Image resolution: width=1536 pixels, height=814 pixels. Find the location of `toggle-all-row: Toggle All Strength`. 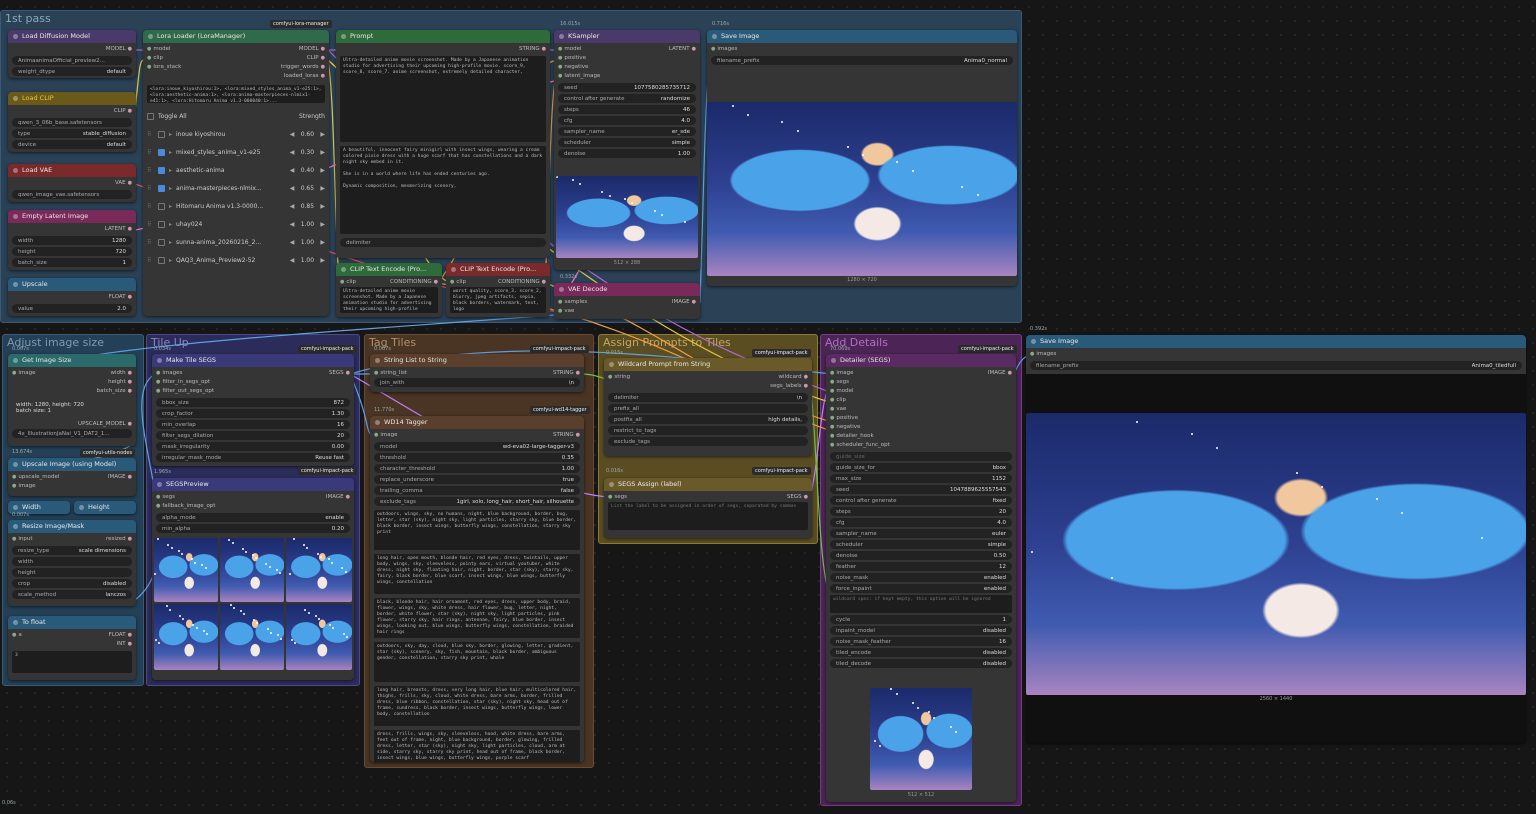

toggle-all-row: Toggle All Strength is located at coordinates (236, 116).